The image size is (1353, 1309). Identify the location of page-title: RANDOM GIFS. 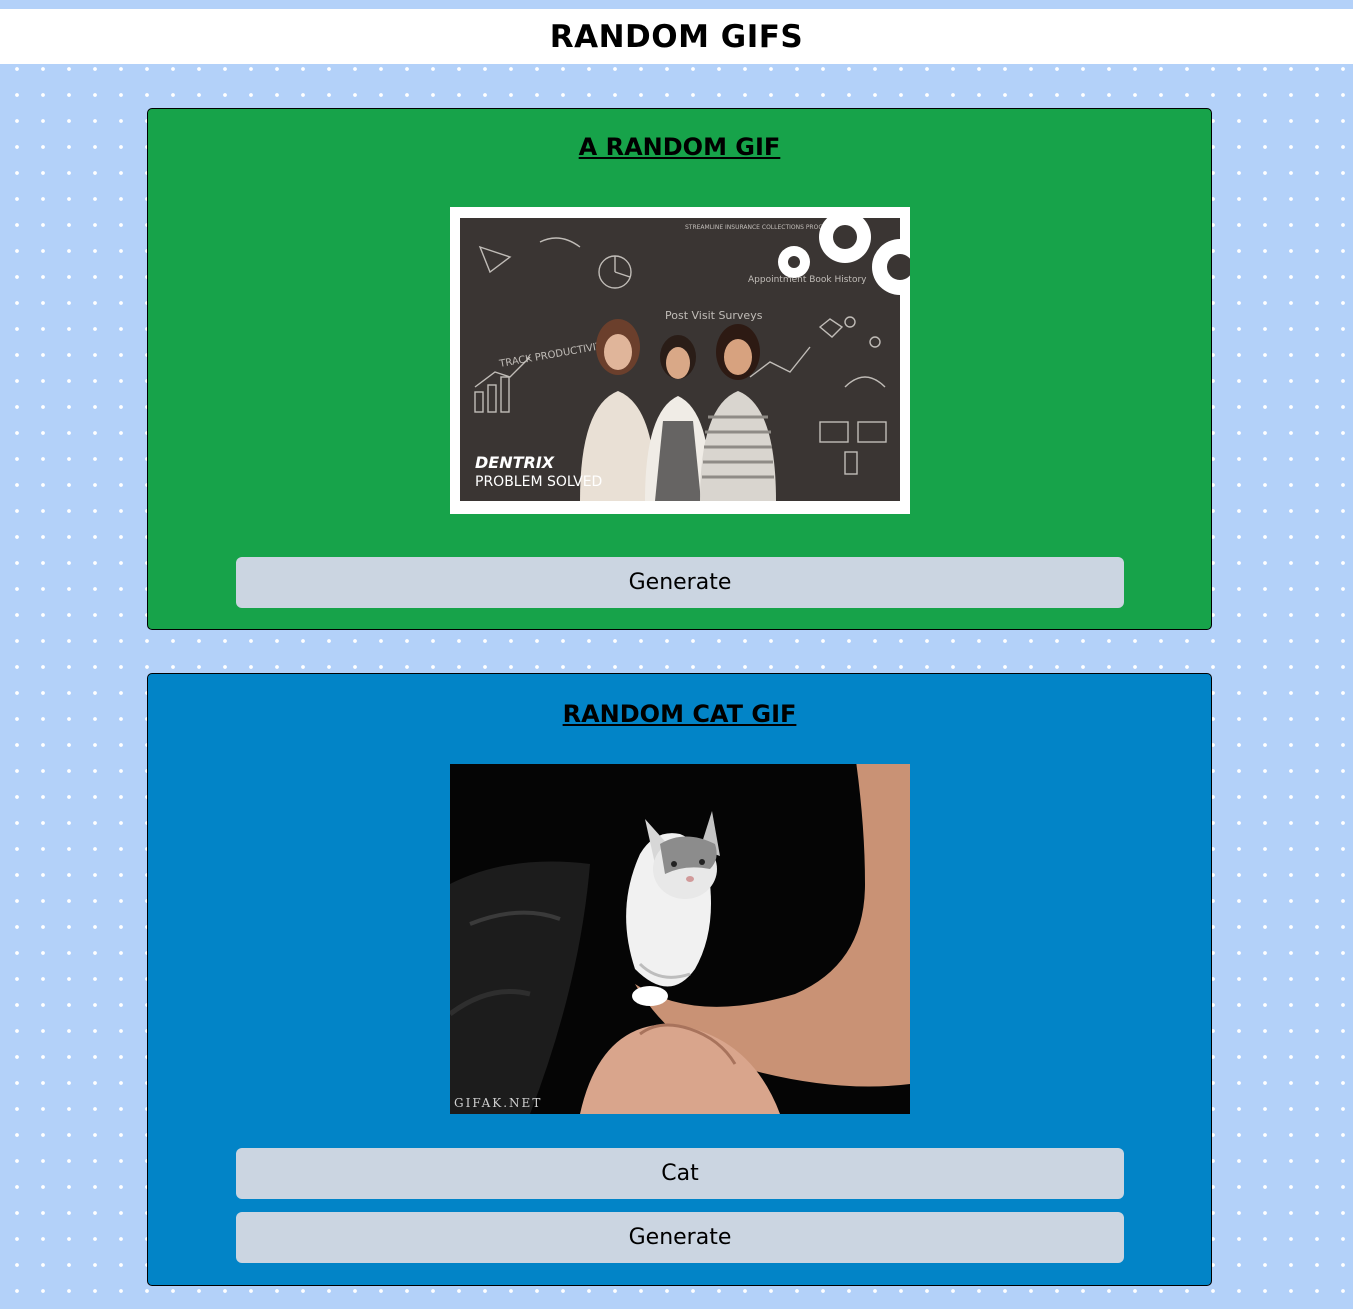
(676, 36).